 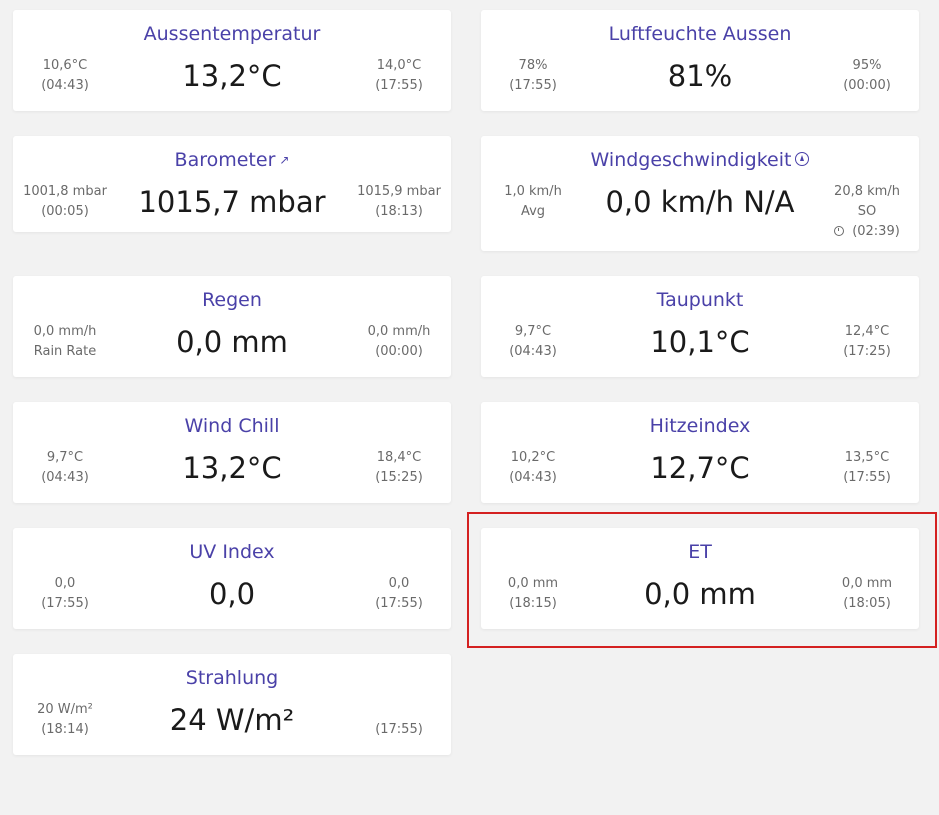 I want to click on compass-icon, so click(x=802, y=158).